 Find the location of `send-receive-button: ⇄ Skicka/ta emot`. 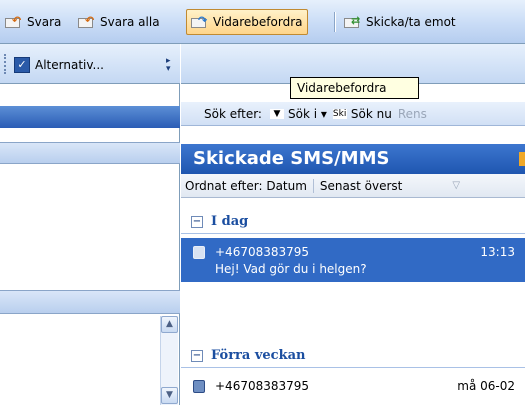

send-receive-button: ⇄ Skicka/ta emot is located at coordinates (400, 22).